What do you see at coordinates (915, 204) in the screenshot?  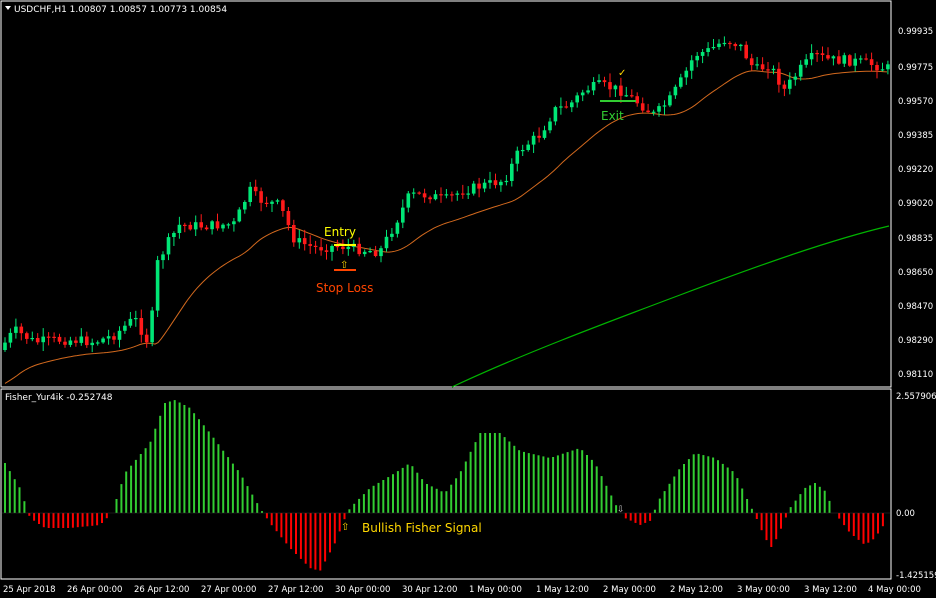 I see `price-label: 0.99020` at bounding box center [915, 204].